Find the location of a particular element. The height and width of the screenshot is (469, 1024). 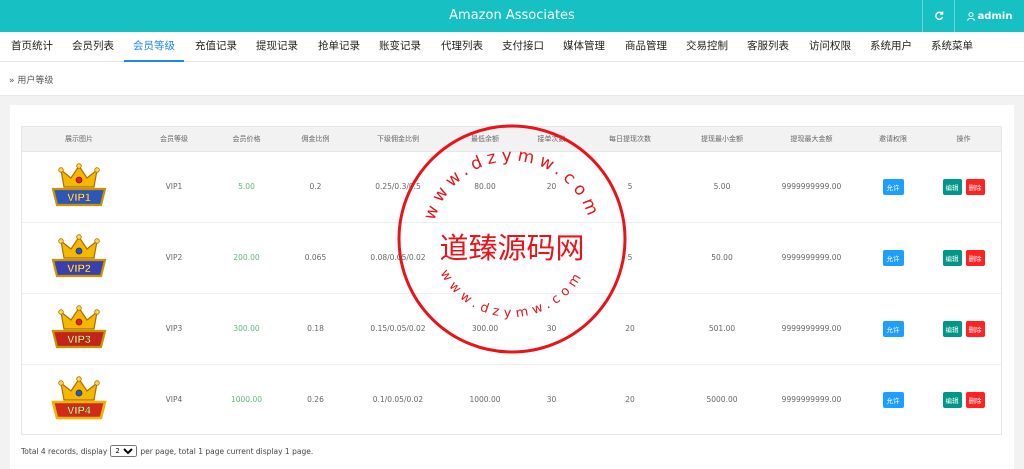

menu-product-management: 商品管理 is located at coordinates (646, 47).